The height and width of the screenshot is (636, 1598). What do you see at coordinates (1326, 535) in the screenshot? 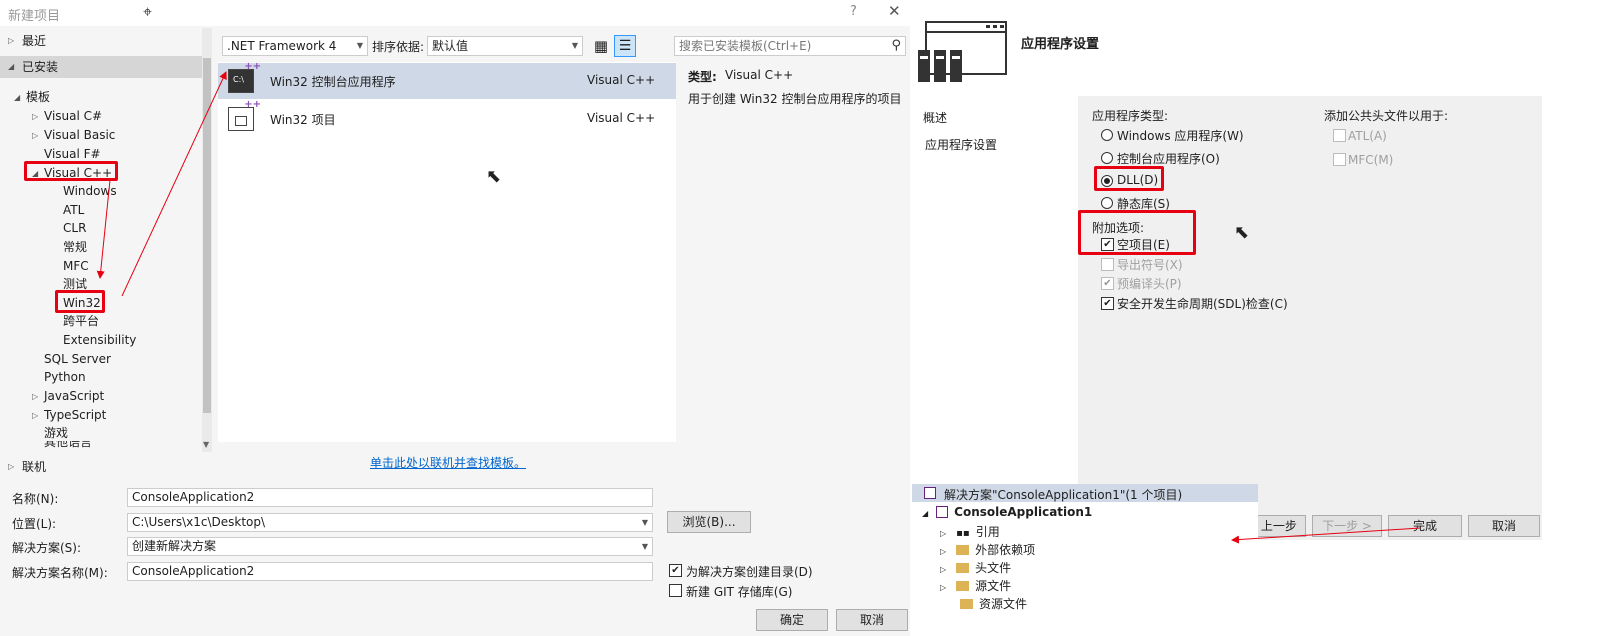
I see `arrow-finish-to-explorer` at bounding box center [1326, 535].